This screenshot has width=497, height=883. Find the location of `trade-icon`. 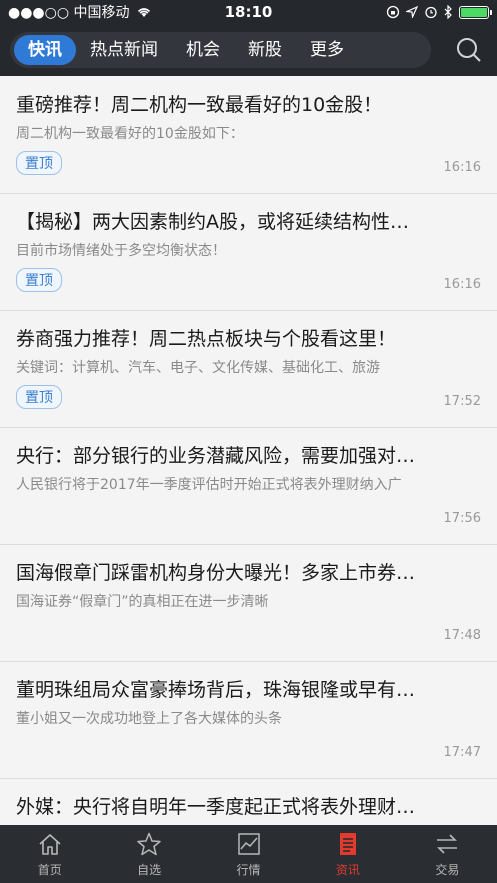

trade-icon is located at coordinates (447, 843).